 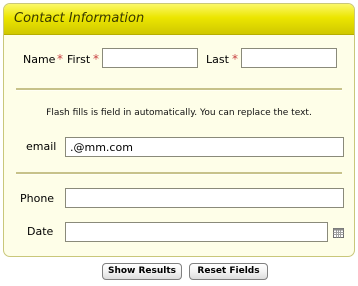 What do you see at coordinates (60, 59) in the screenshot?
I see `name-required-mark: *` at bounding box center [60, 59].